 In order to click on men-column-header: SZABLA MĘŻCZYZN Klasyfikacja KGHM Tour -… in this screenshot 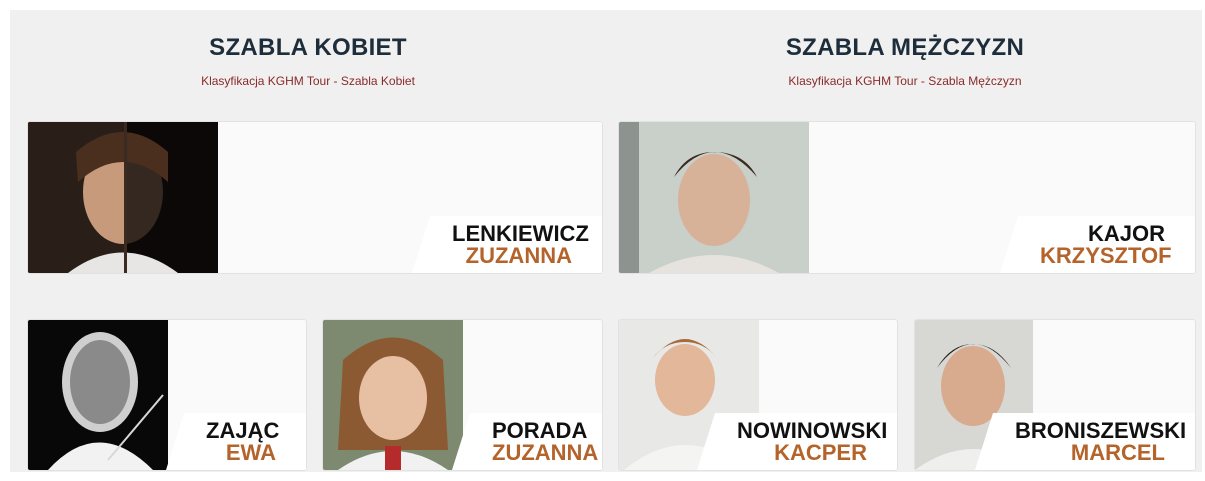, I will do `click(905, 61)`.